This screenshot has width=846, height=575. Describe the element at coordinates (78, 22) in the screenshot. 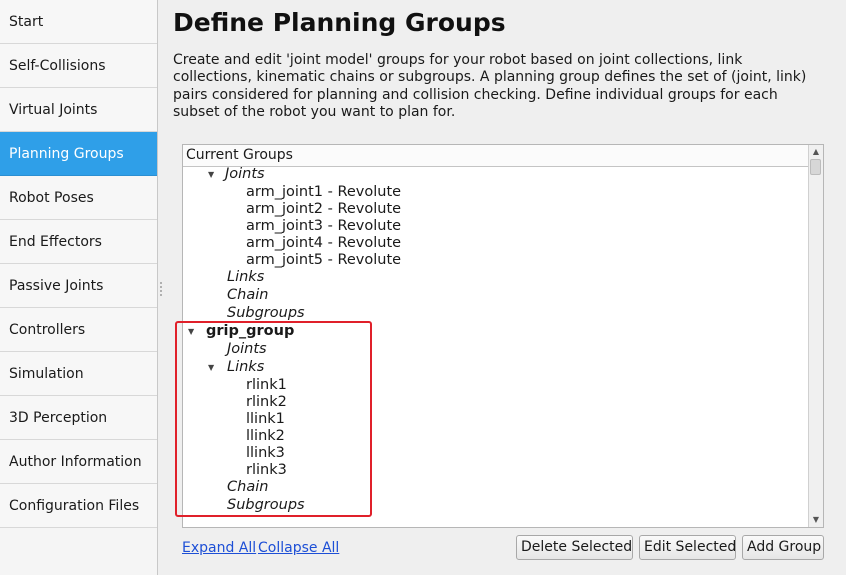

I see `nav-start: Start` at that location.